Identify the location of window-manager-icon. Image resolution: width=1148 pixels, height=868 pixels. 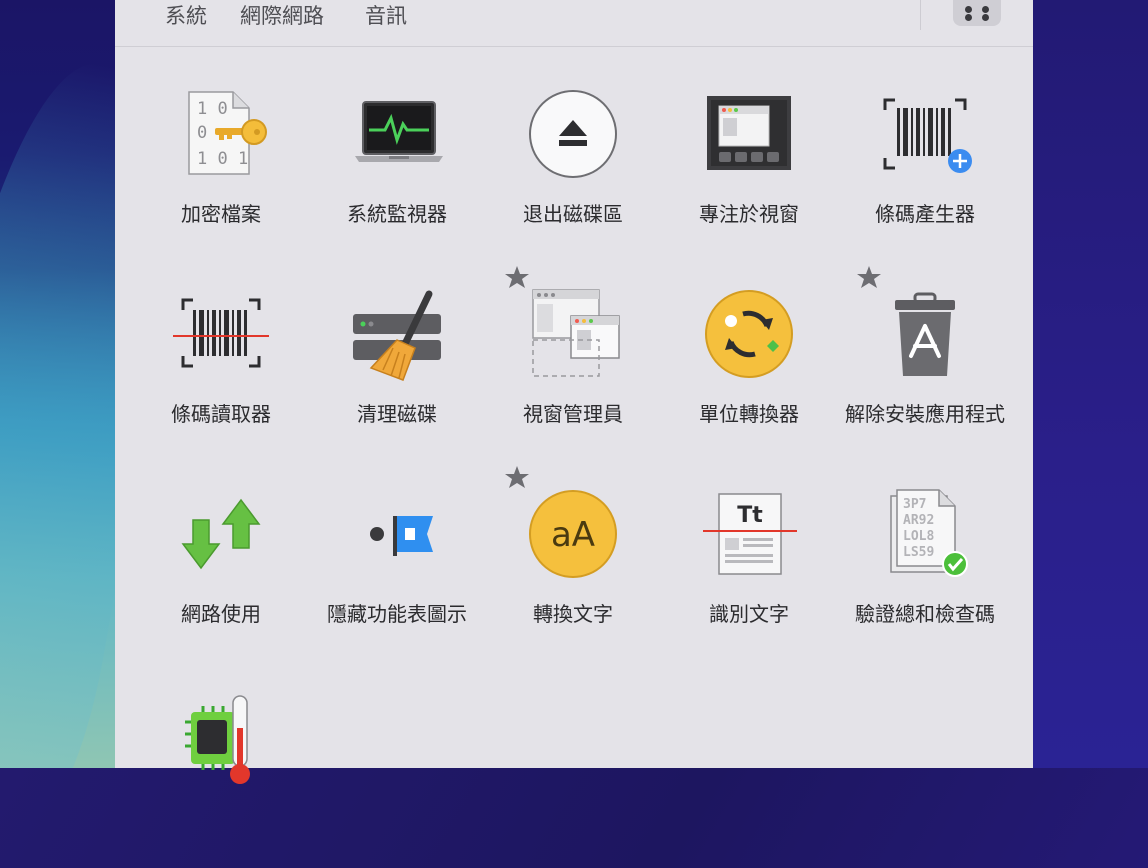
(573, 338).